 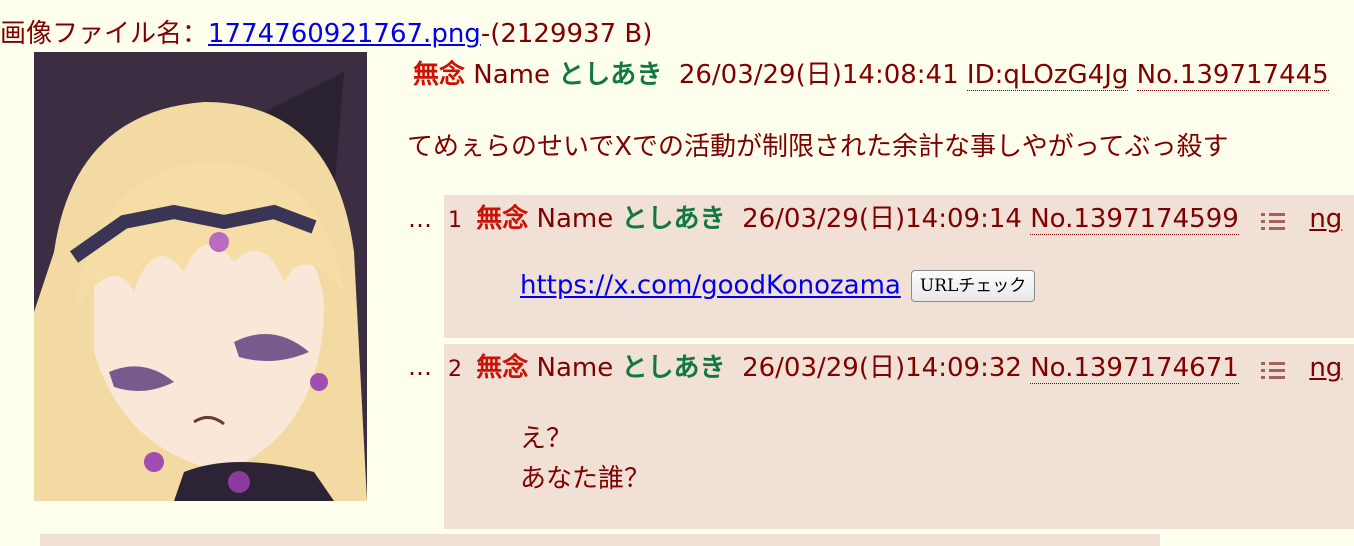 I want to click on reply-1-name: としあき, so click(x=673, y=219).